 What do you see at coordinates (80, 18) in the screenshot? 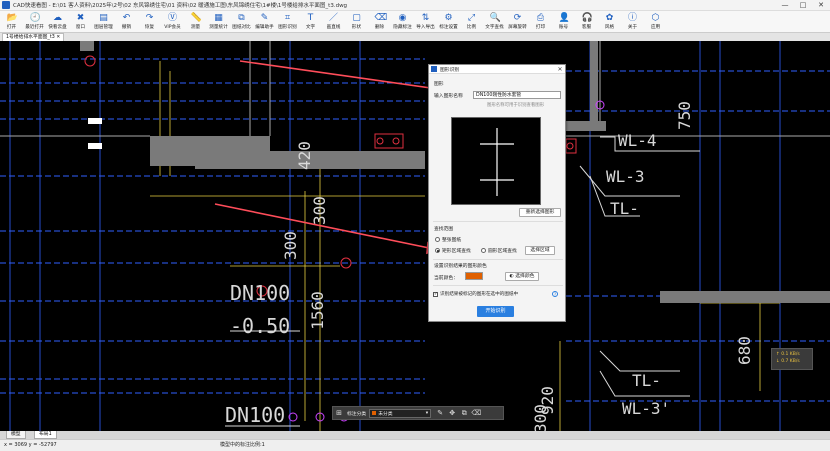
I see `toolbar-icon: ✖` at bounding box center [80, 18].